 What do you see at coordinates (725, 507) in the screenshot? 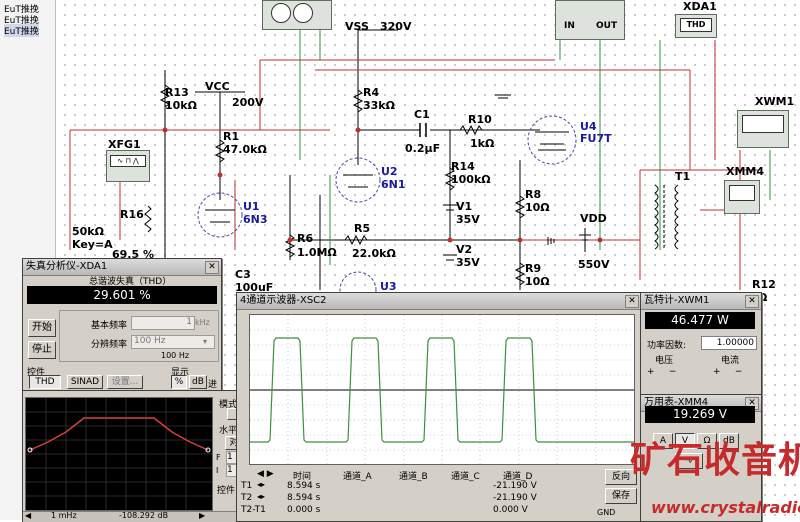
I see `watermark-url: www.crystalradio.cn` at bounding box center [725, 507].